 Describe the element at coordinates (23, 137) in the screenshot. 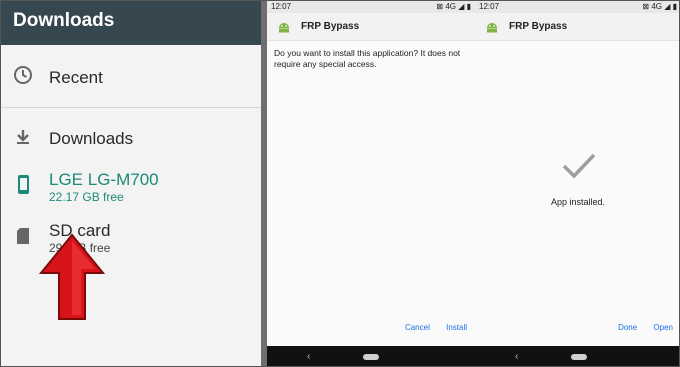

I see `download-icon` at that location.